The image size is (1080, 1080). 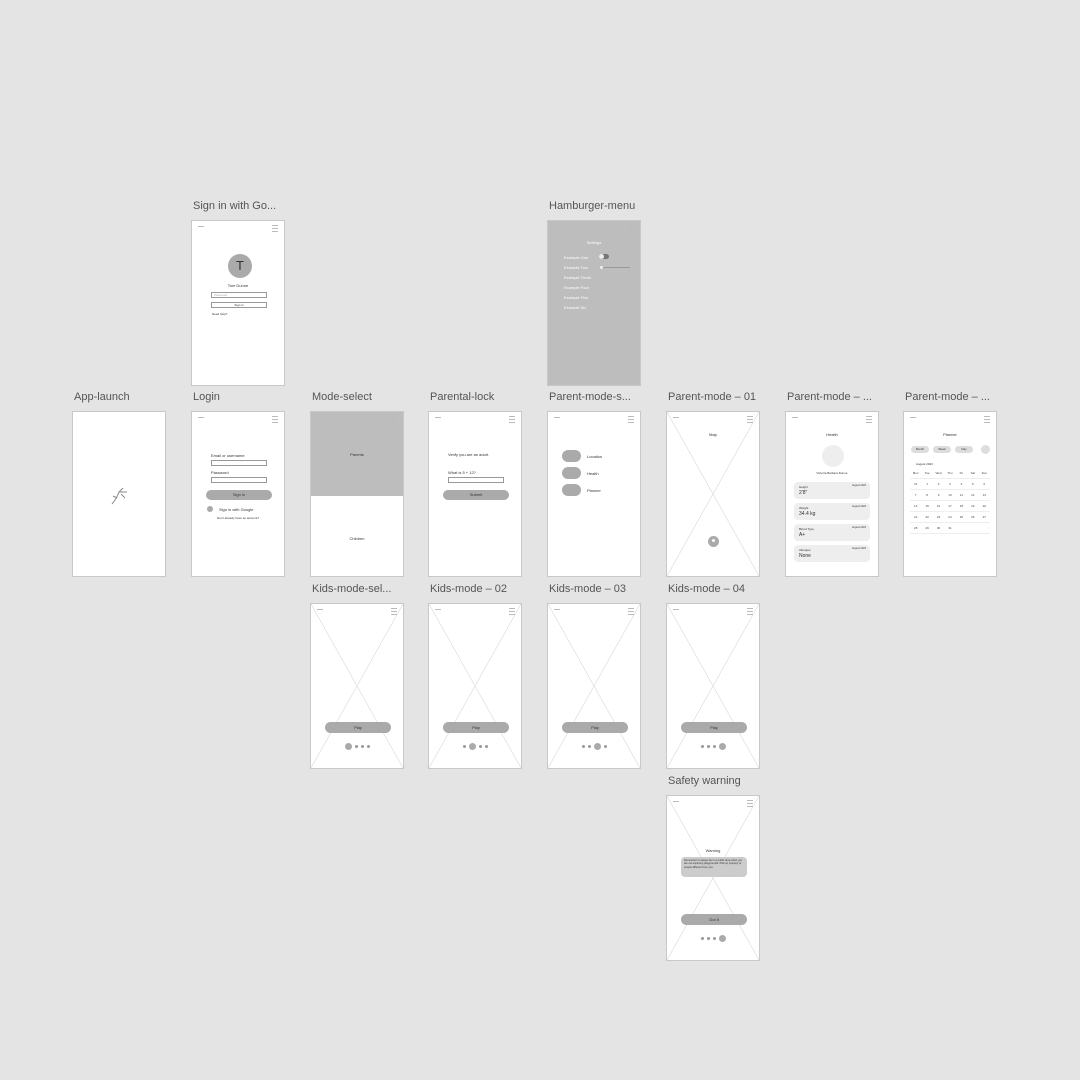 I want to click on frame-mode-select: Parents Children, so click(x=357, y=494).